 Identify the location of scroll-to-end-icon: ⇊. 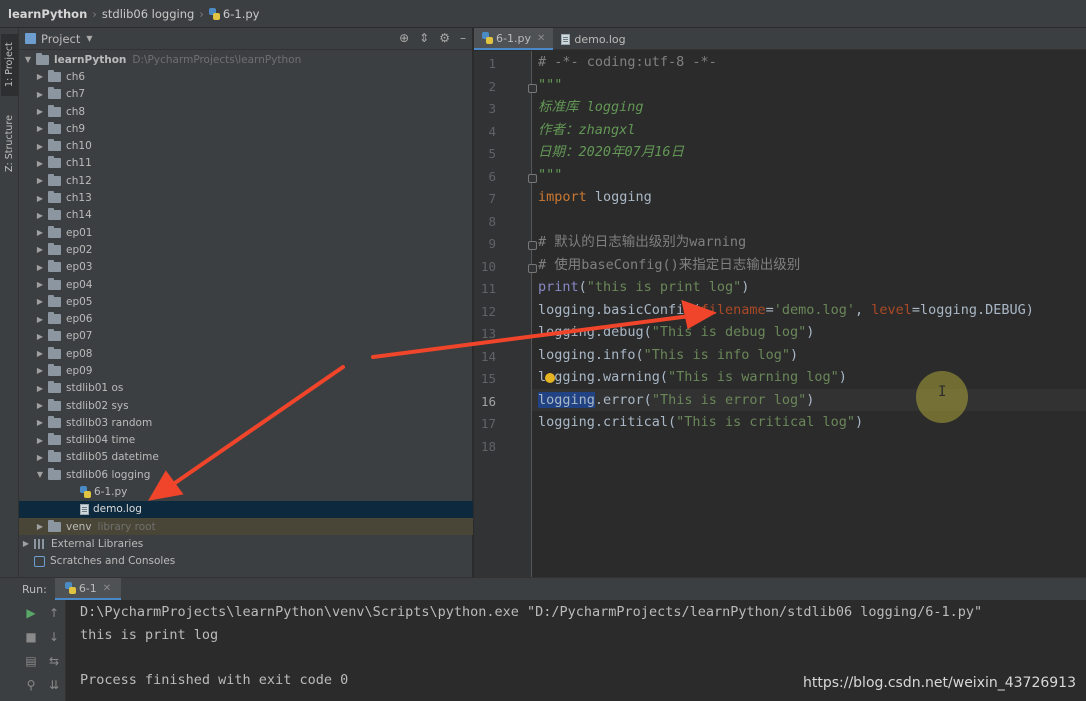
(54, 685).